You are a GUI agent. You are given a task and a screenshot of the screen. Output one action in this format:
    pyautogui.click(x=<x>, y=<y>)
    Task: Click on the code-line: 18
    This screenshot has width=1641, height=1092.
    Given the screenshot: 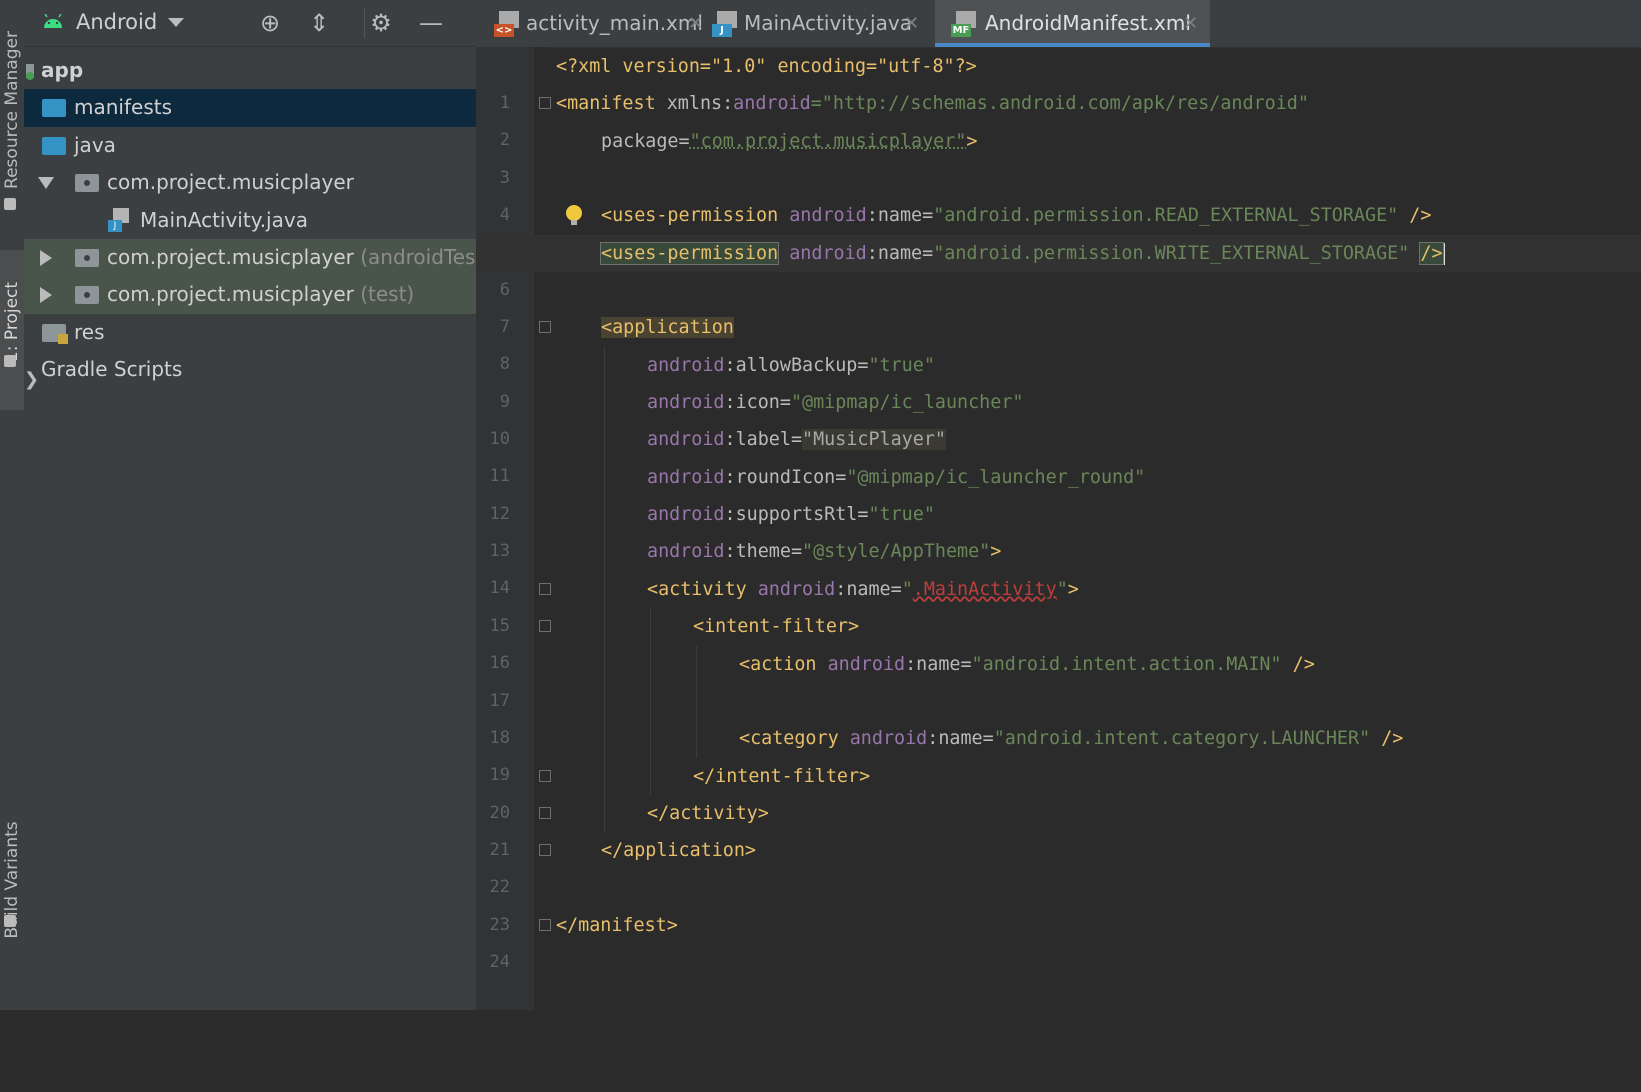 What is the action you would take?
    pyautogui.click(x=1058, y=715)
    